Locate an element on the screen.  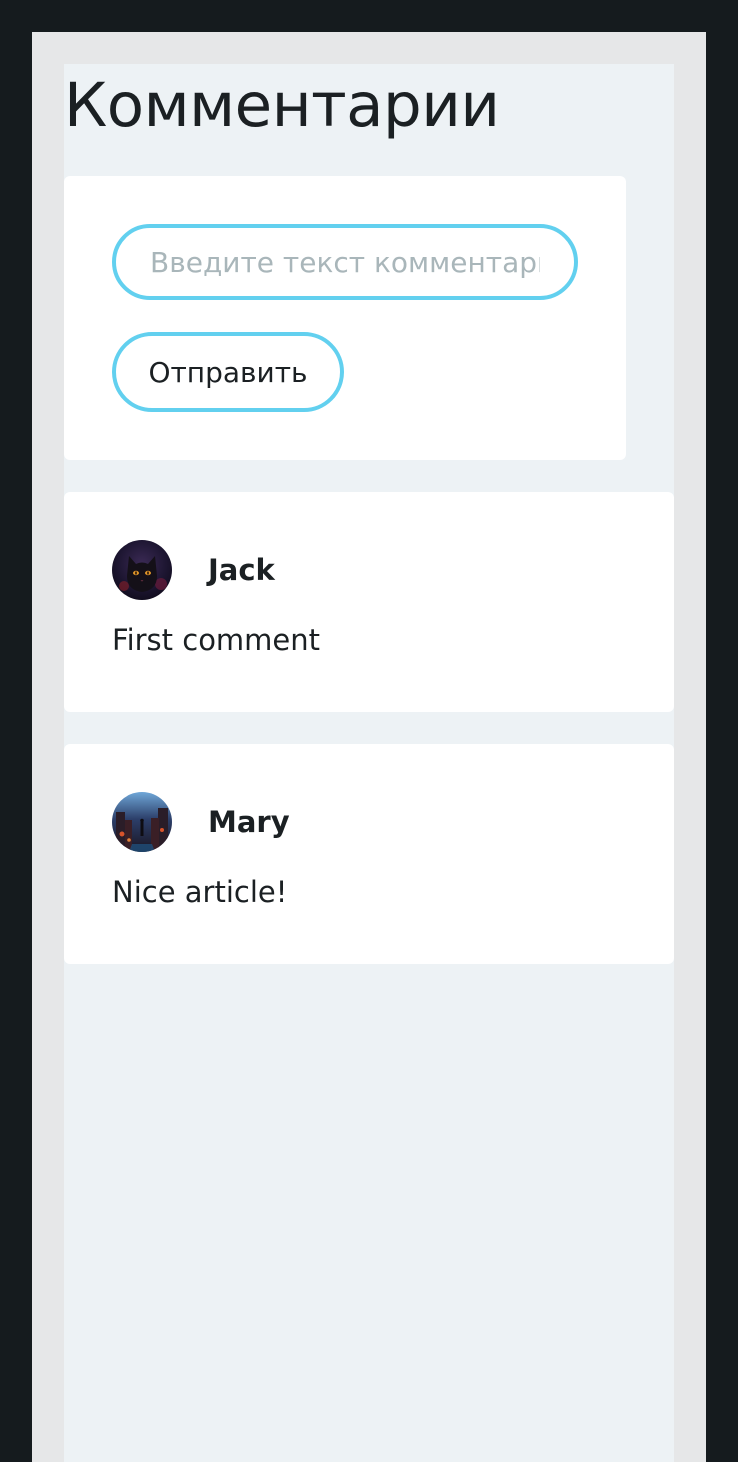
comment-author: Mary is located at coordinates (249, 822).